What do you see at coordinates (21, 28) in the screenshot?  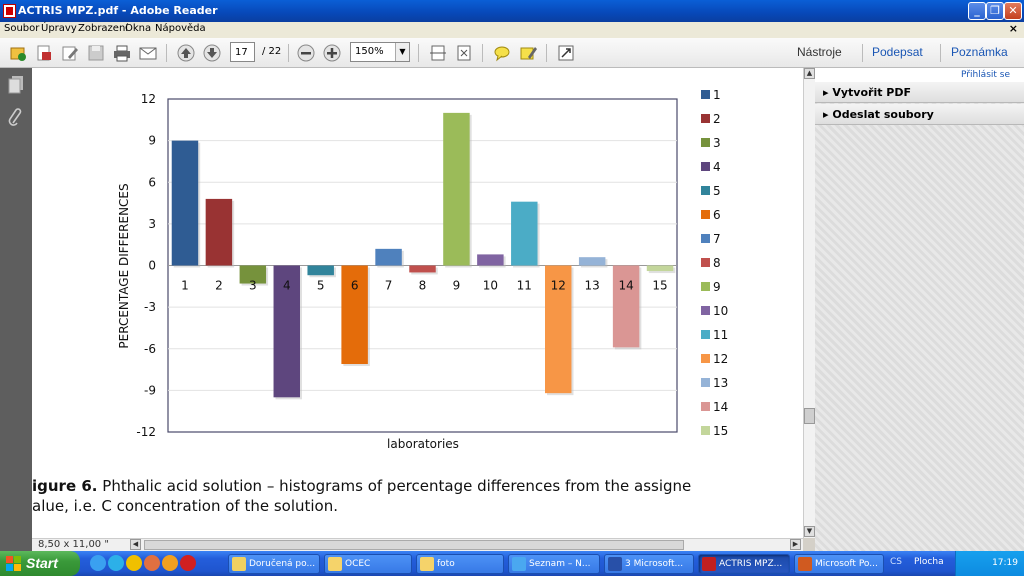 I see `menu-soubor: Soubor` at bounding box center [21, 28].